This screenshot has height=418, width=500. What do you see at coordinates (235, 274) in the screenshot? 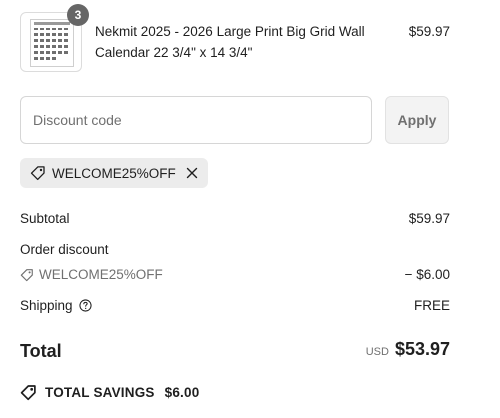
I see `discount-code-row: WELCOME25%OFF − $6.00` at bounding box center [235, 274].